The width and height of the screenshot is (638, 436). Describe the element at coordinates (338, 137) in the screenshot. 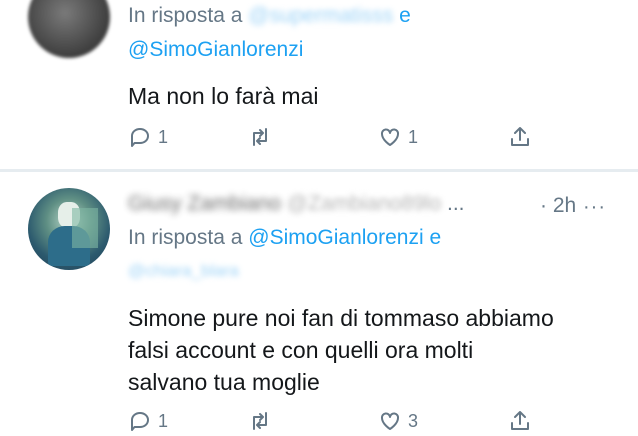

I see `tweet-actions: 1 1` at that location.